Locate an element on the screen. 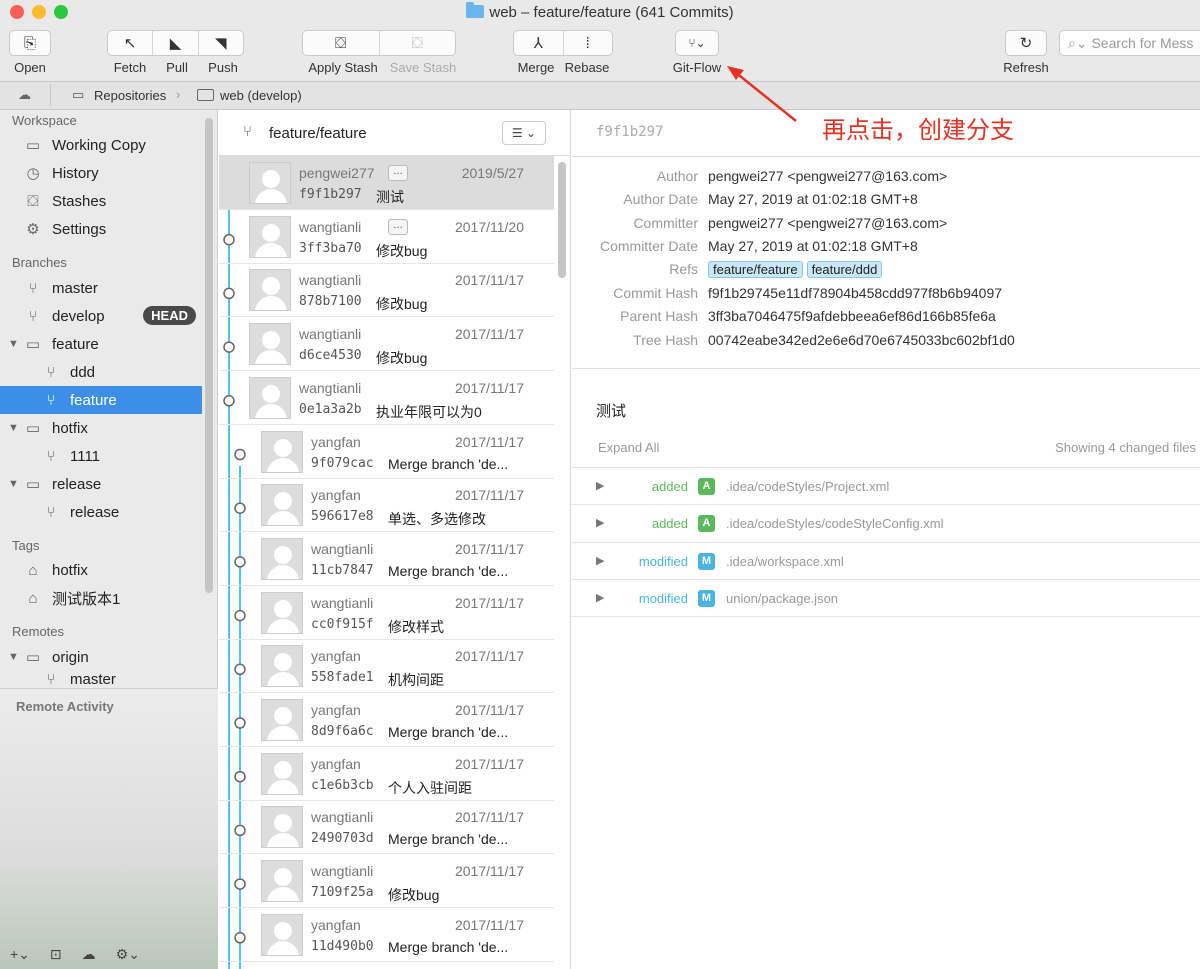  breadcrumb-repo: web (develop) is located at coordinates (261, 95).